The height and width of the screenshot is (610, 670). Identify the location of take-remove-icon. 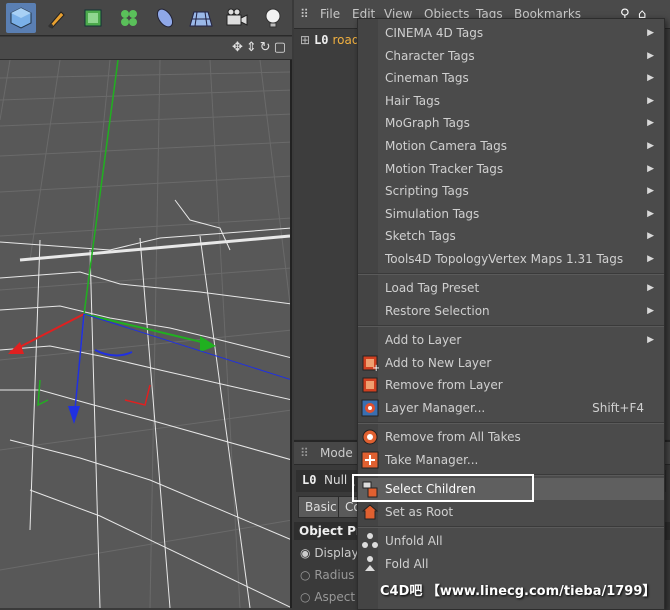
(370, 437).